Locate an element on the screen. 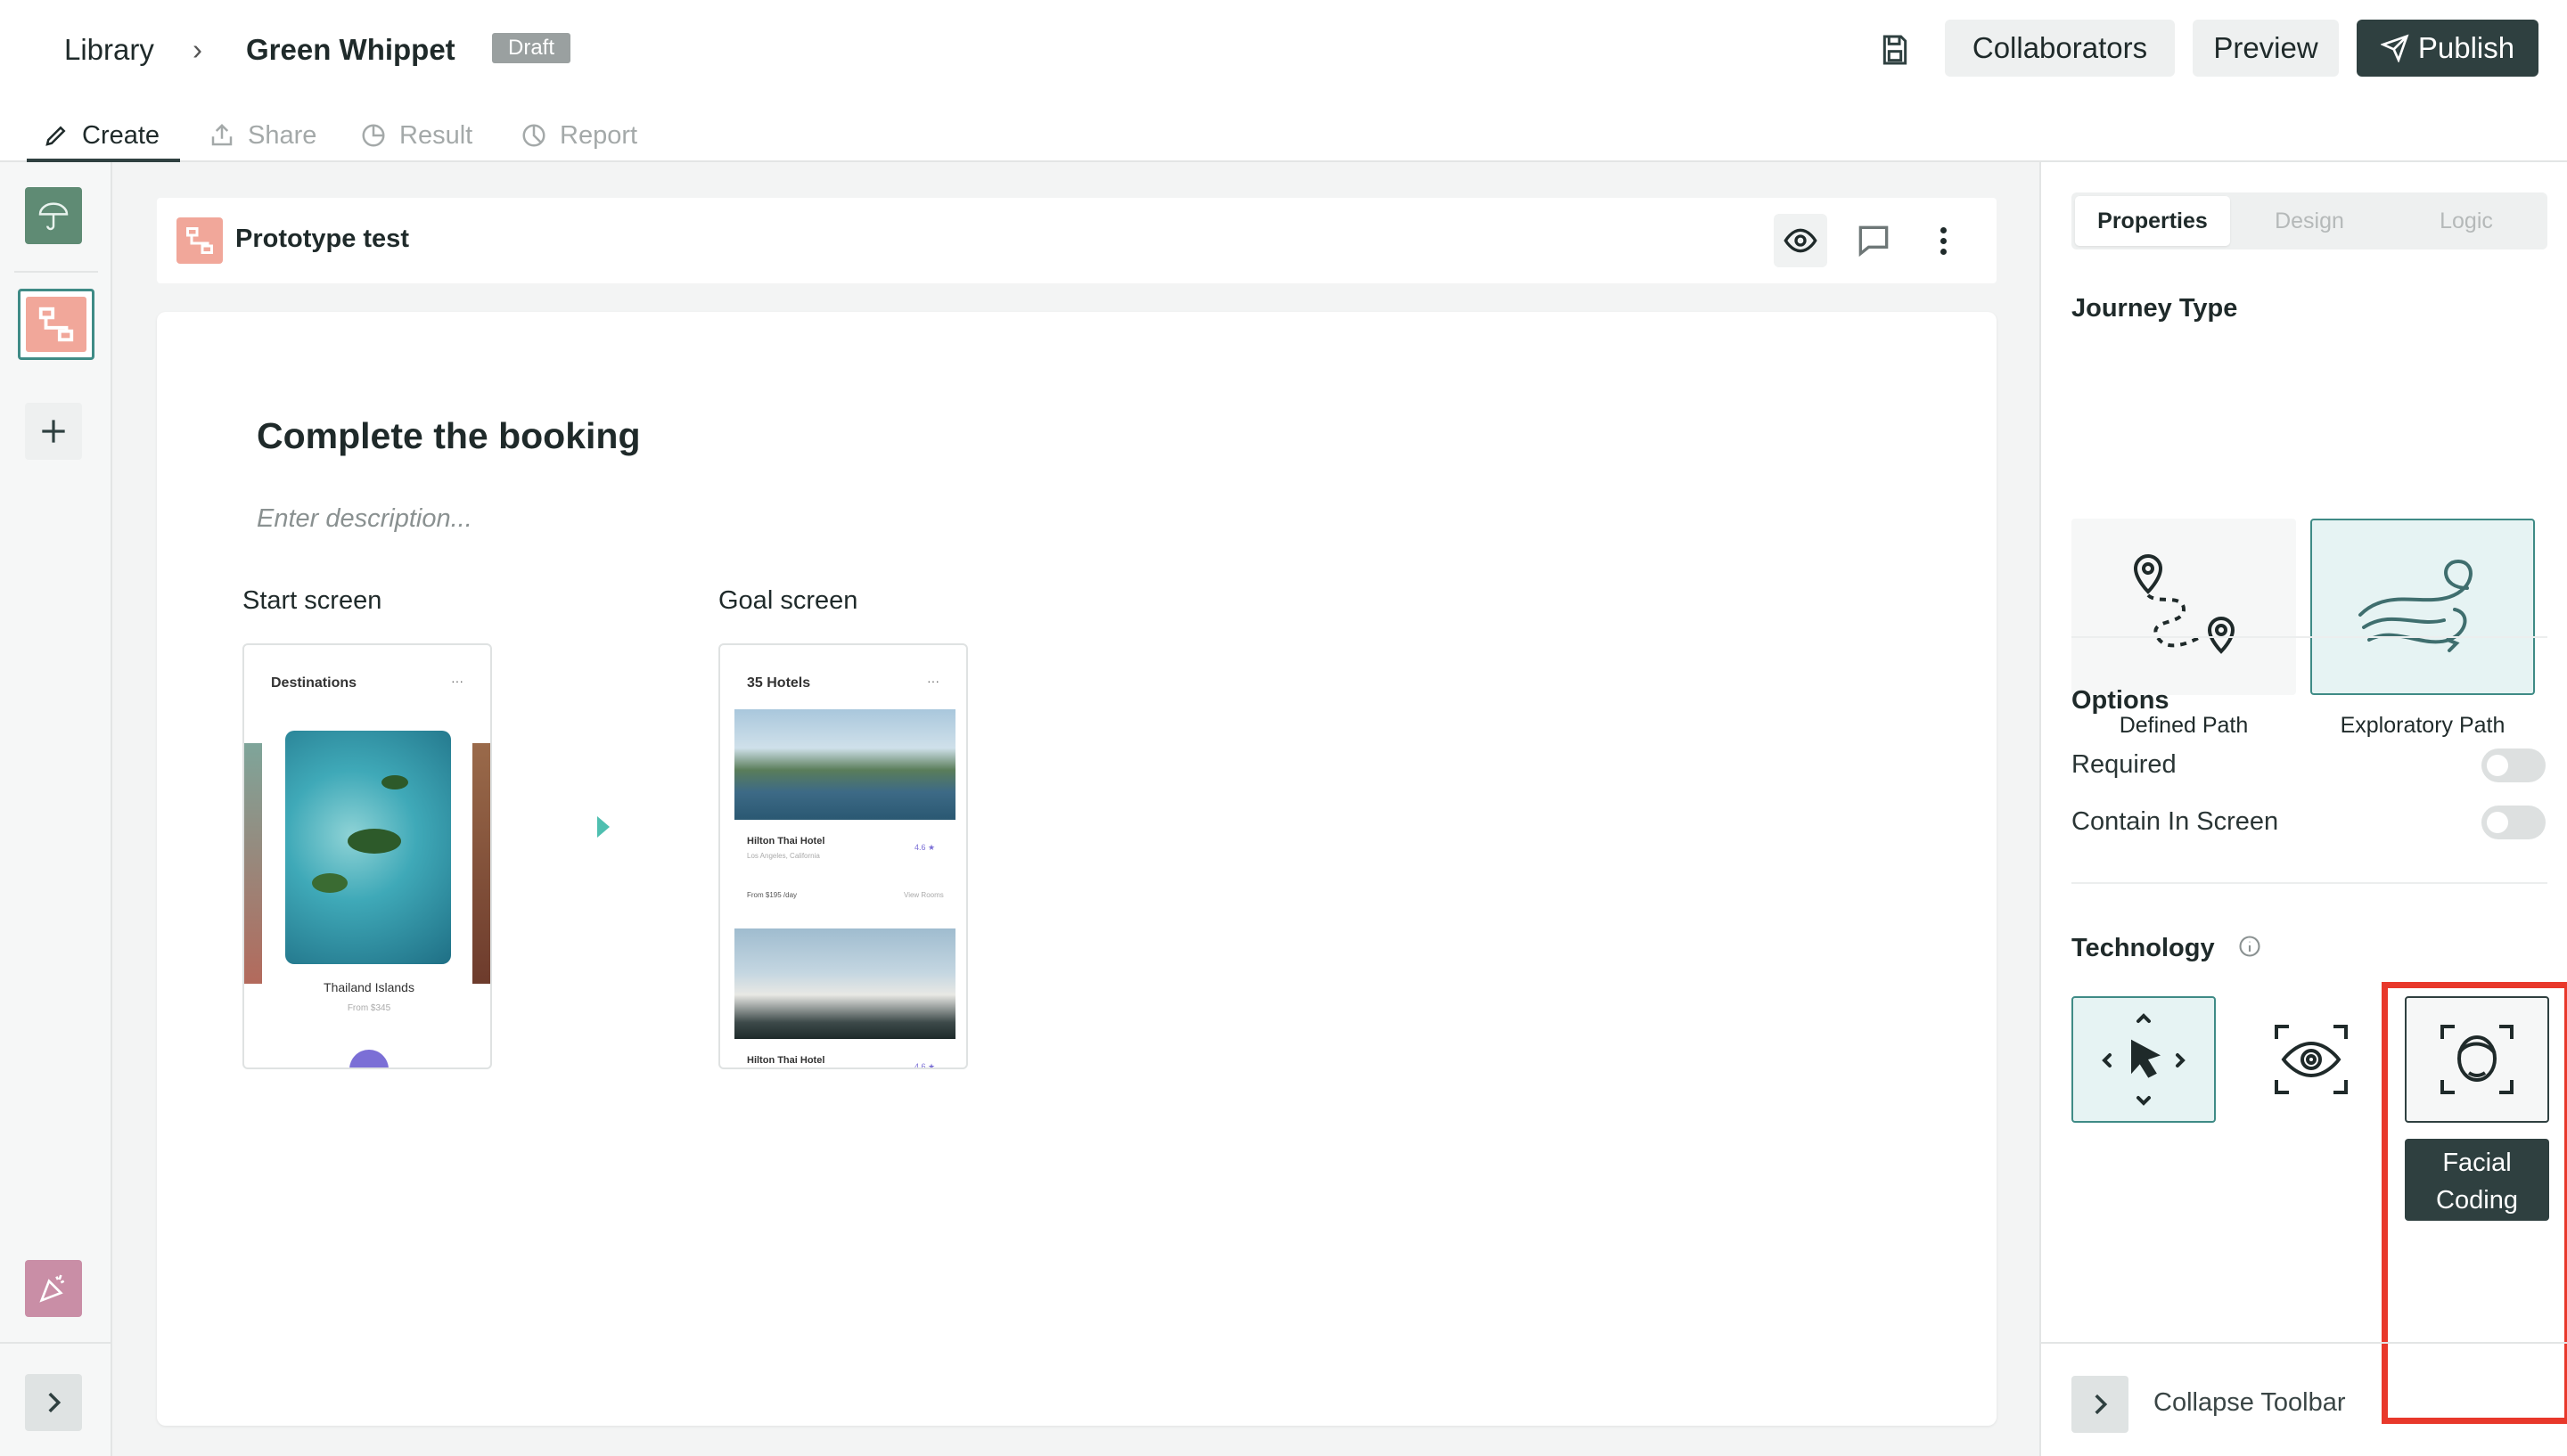 This screenshot has height=1456, width=2567. collapse-toolbar-button is located at coordinates (2100, 1404).